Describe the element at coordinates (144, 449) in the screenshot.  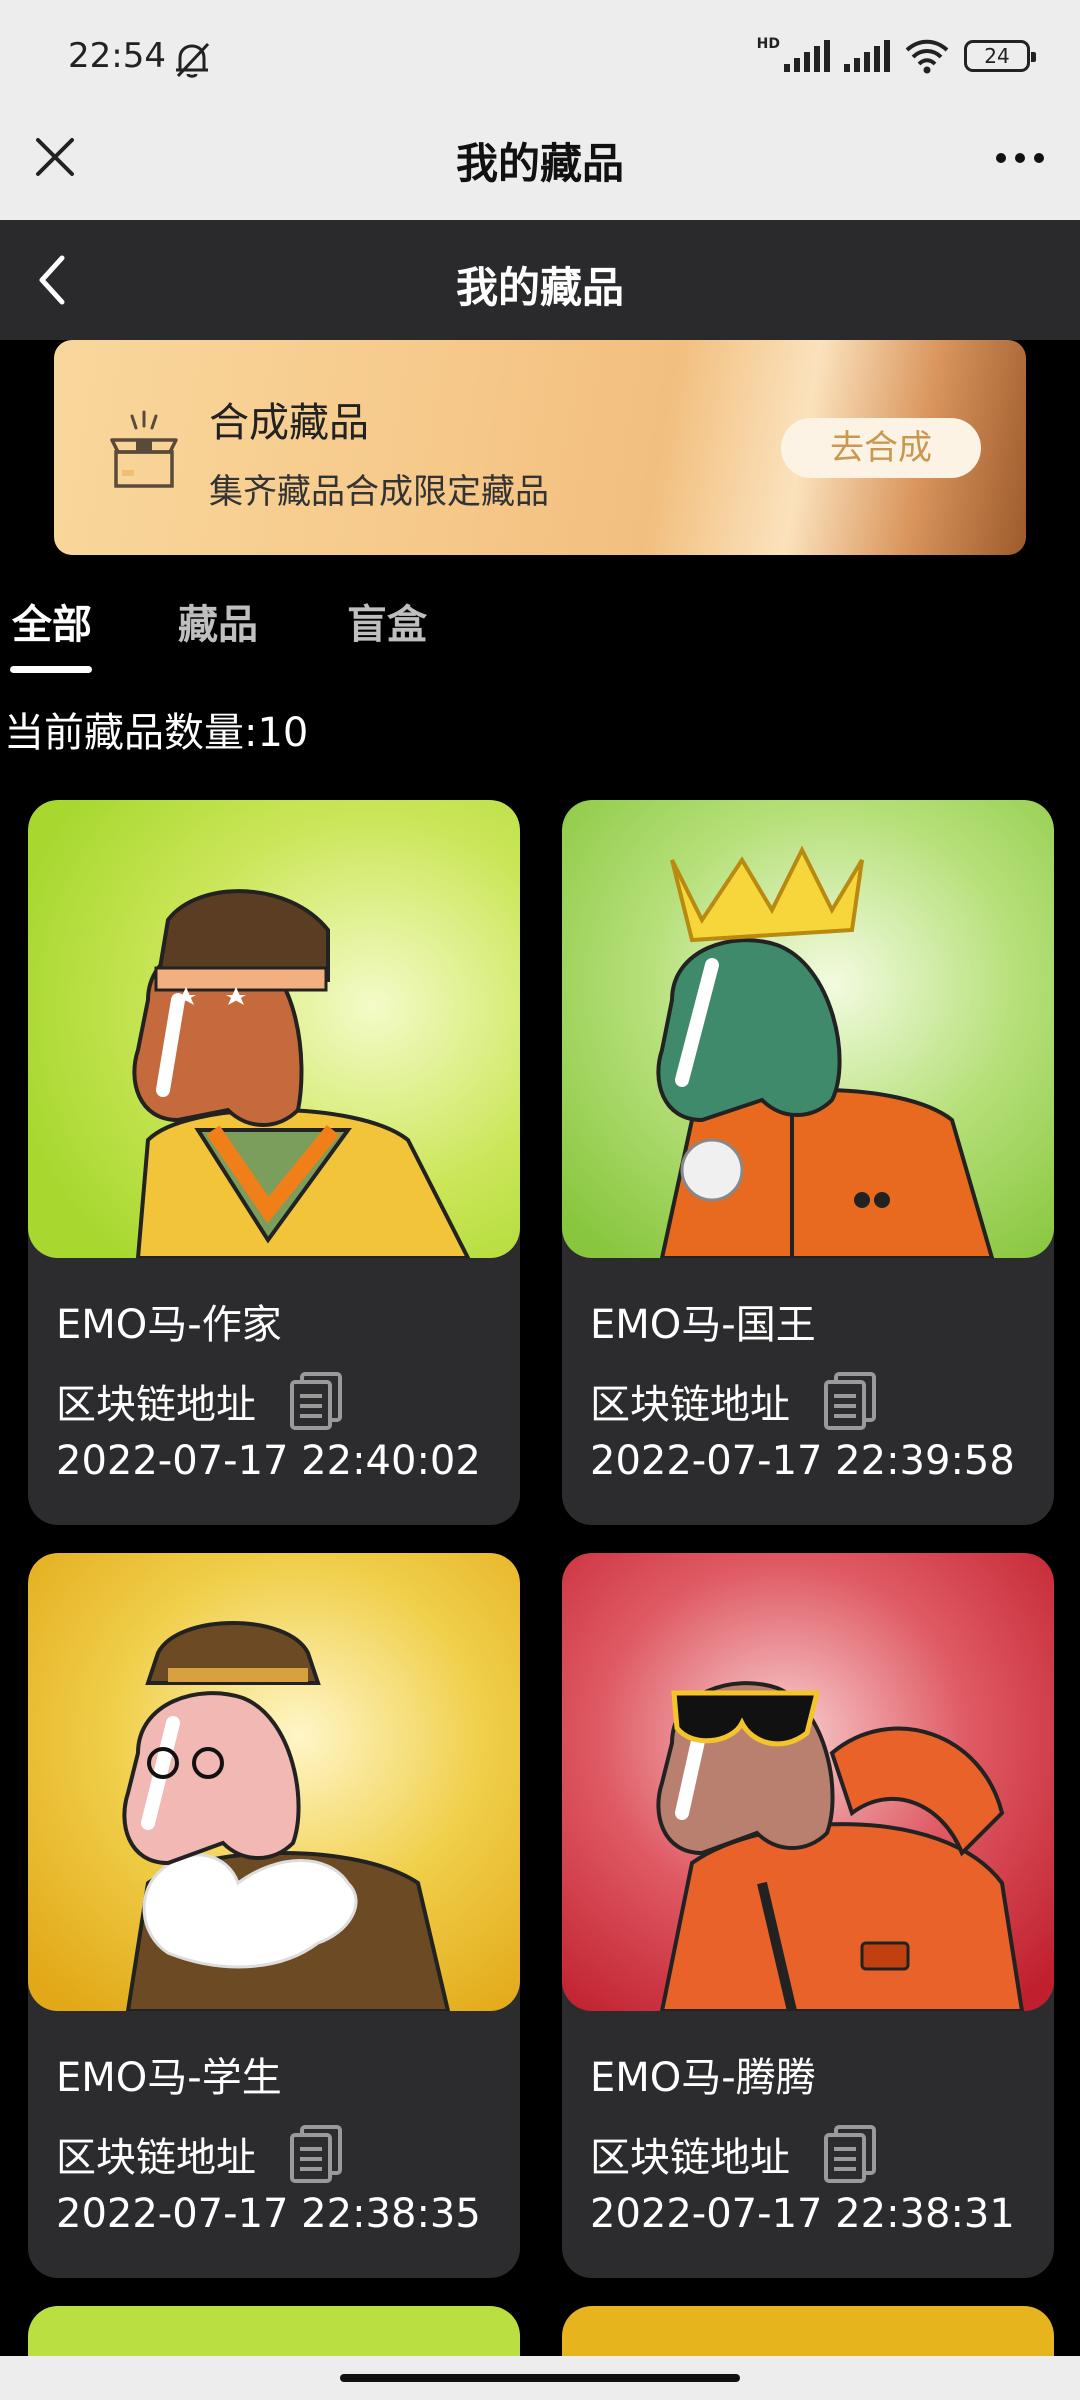
I see `gift-box-icon` at that location.